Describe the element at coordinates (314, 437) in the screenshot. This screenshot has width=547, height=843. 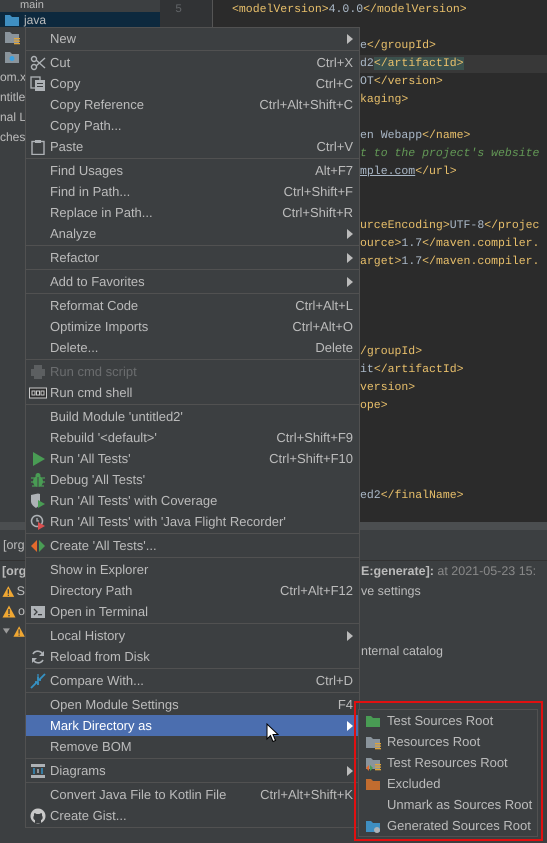
I see `shortcut-text: Ctrl+Shift+F9` at that location.